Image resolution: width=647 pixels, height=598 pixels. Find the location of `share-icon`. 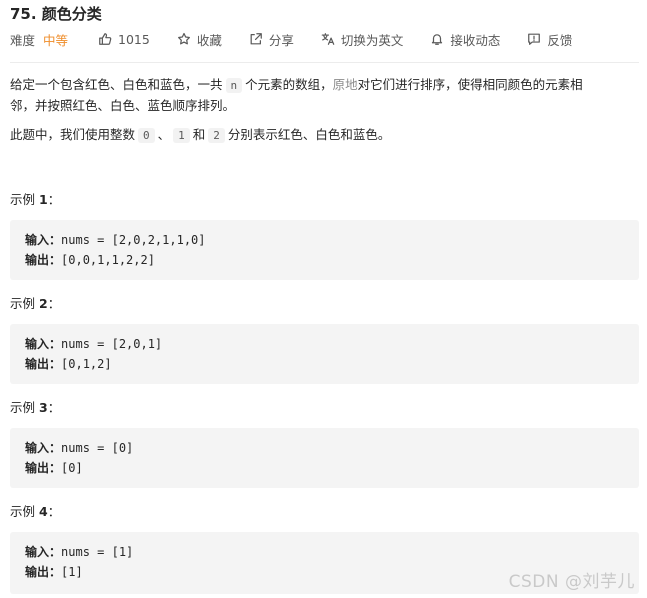

share-icon is located at coordinates (256, 39).